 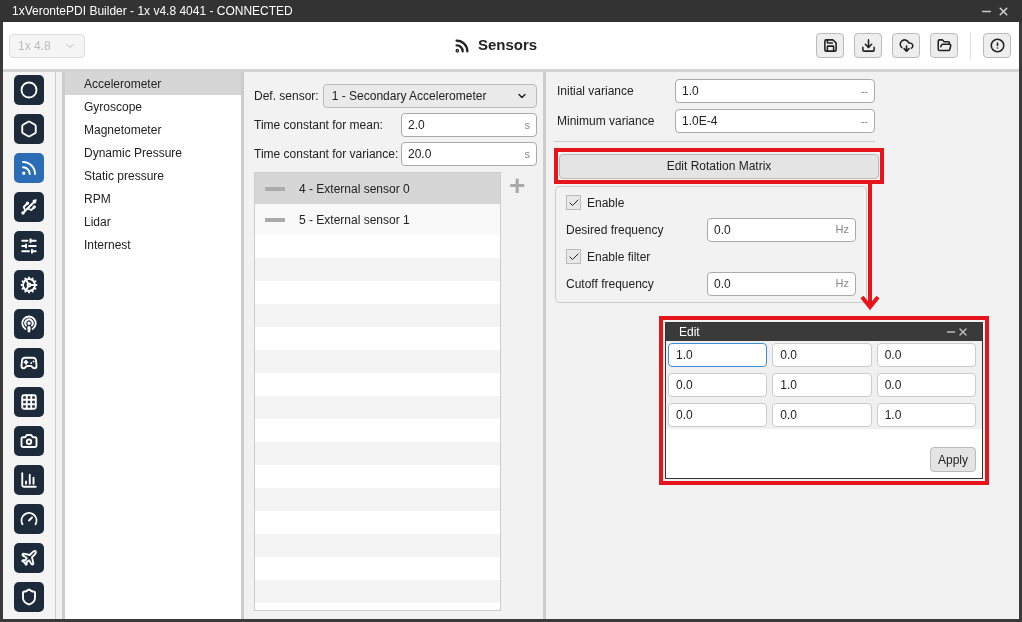 I want to click on download-icon, so click(x=868, y=45).